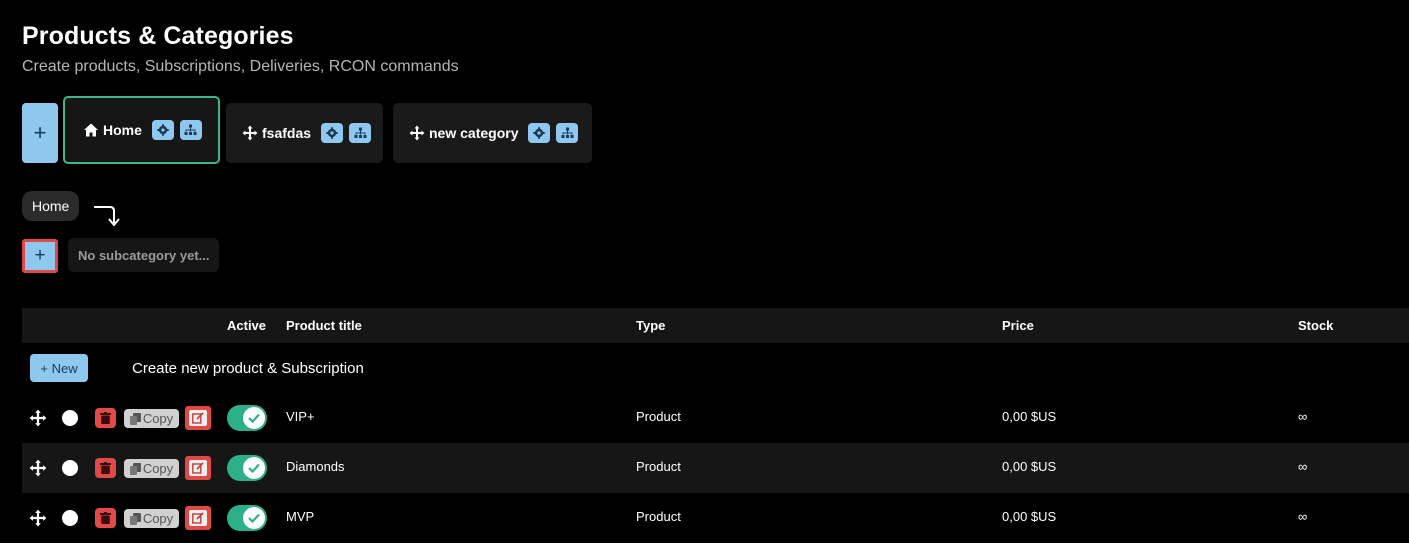 The width and height of the screenshot is (1409, 543). What do you see at coordinates (651, 325) in the screenshot?
I see `header-type: Type` at bounding box center [651, 325].